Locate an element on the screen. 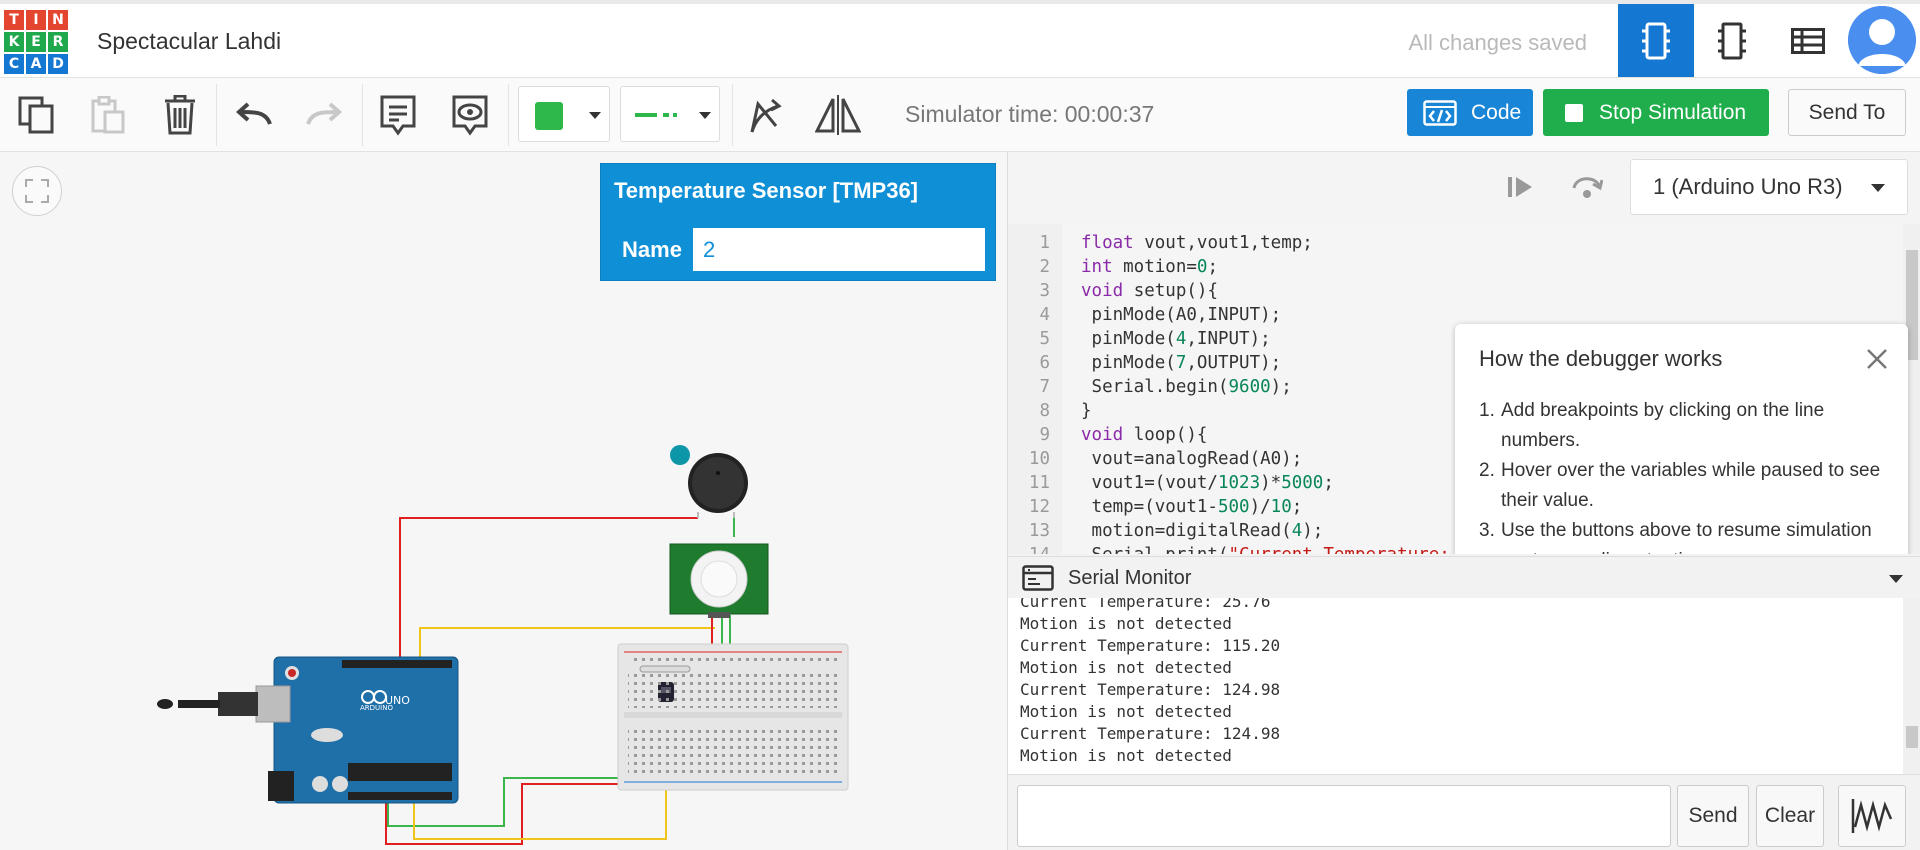 This screenshot has width=1920, height=850. line-number: 12 is located at coordinates (1029, 507).